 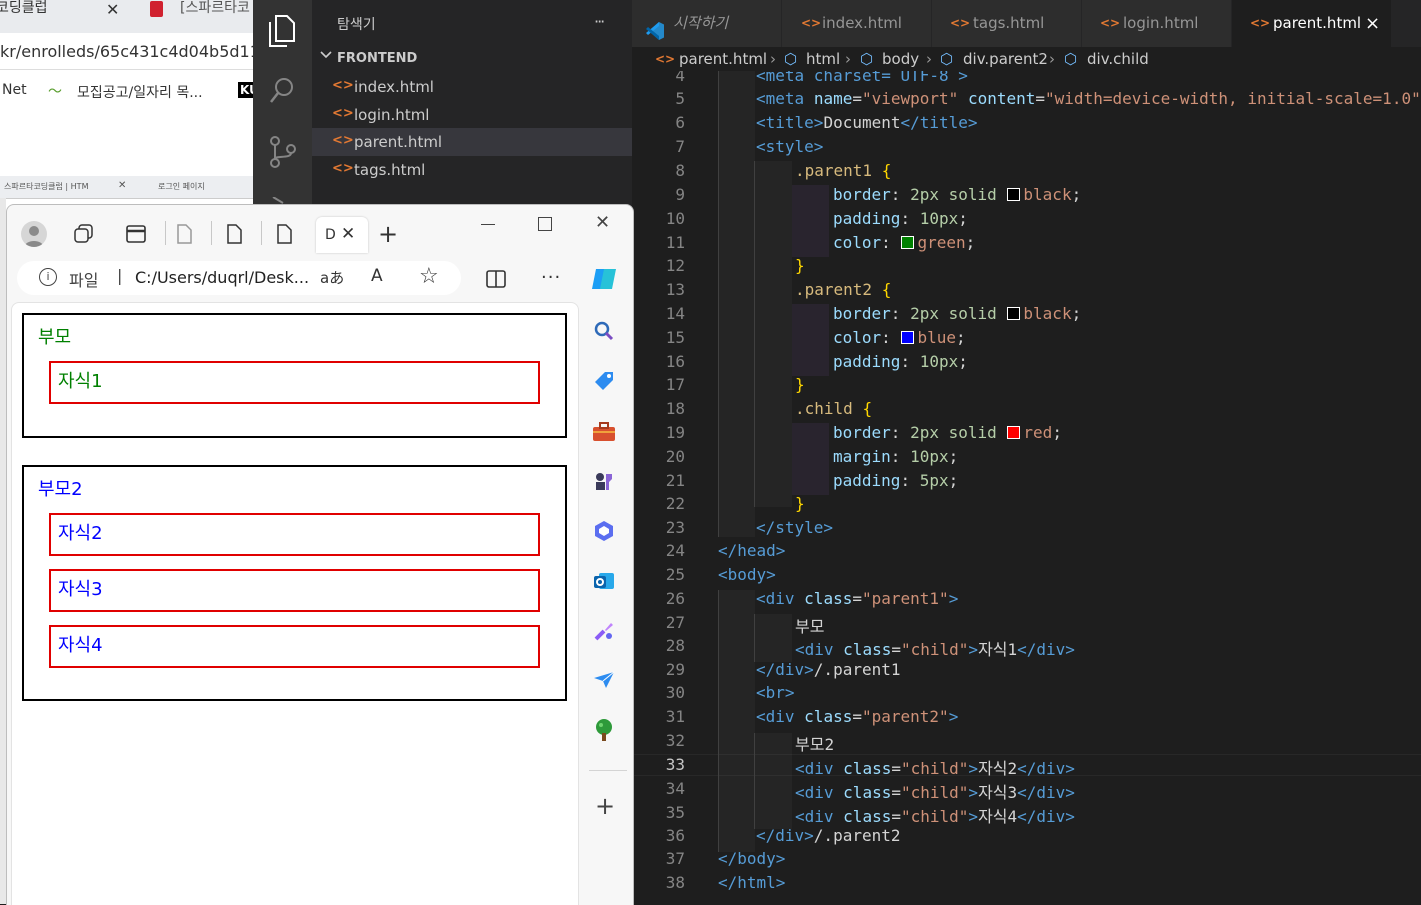 I want to click on more-options-icon: ···, so click(x=551, y=277).